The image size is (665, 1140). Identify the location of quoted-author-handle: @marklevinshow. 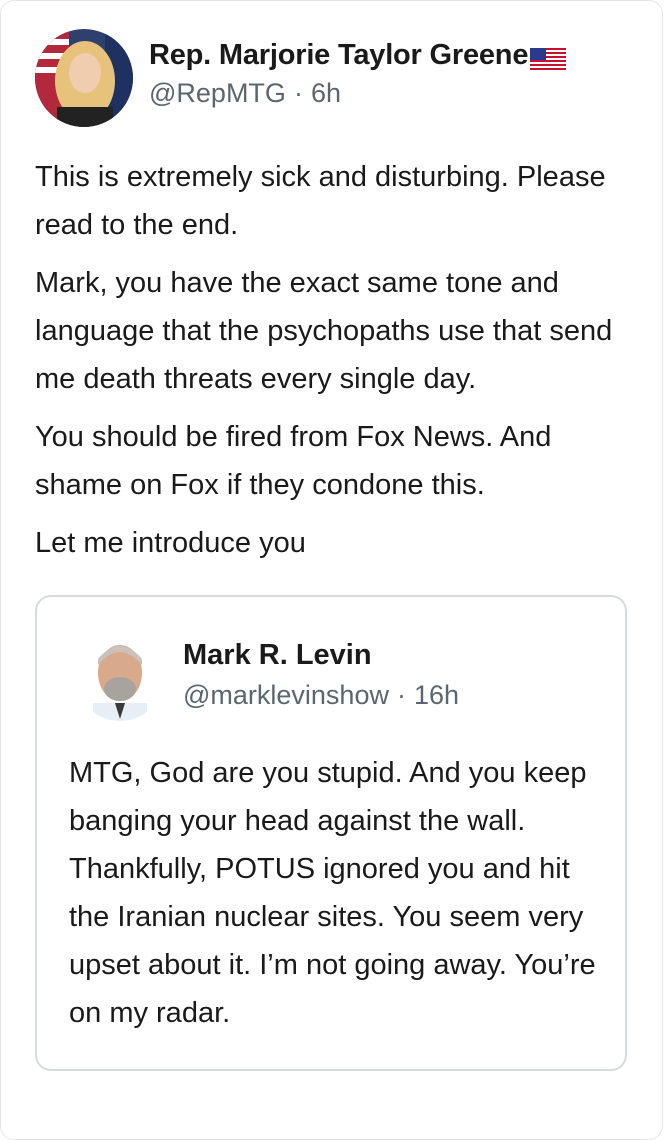
(286, 695).